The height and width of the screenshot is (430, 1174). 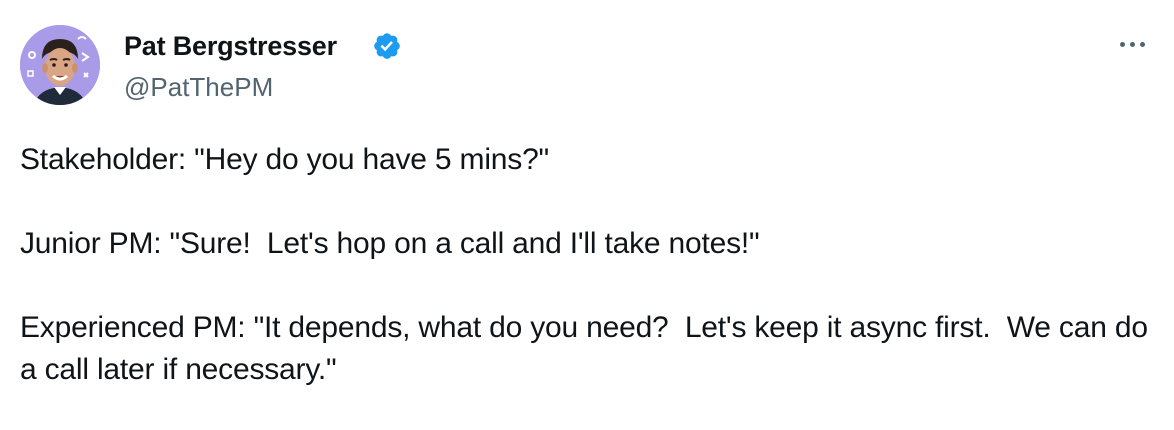 I want to click on avatar-image, so click(x=60, y=65).